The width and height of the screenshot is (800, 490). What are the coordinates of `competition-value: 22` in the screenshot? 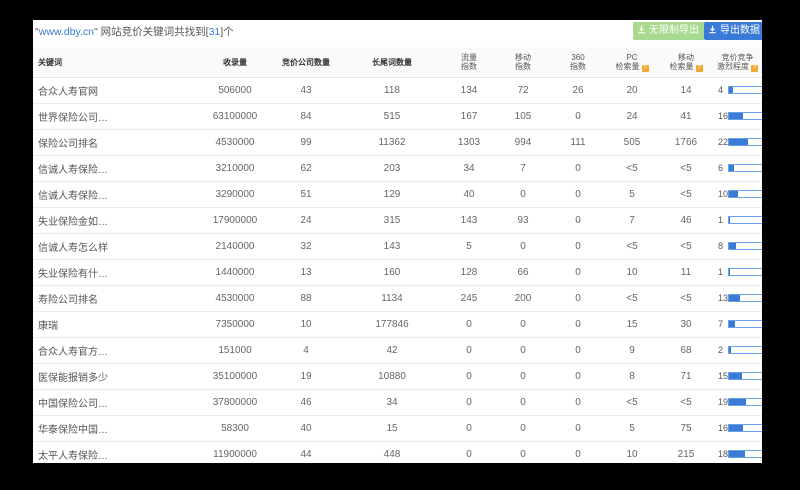 It's located at (723, 142).